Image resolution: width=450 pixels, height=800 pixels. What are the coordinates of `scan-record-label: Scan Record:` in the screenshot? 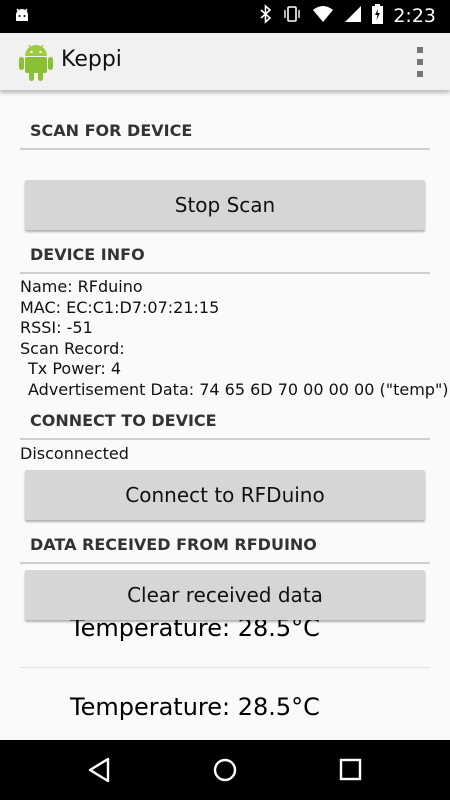 It's located at (72, 348).